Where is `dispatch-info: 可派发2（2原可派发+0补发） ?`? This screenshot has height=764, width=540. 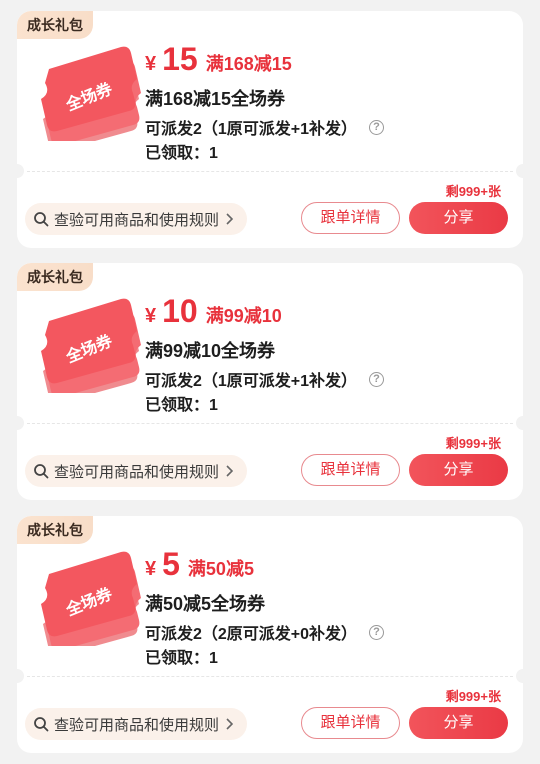 dispatch-info: 可派发2（2原可派发+0补发） ? is located at coordinates (265, 632).